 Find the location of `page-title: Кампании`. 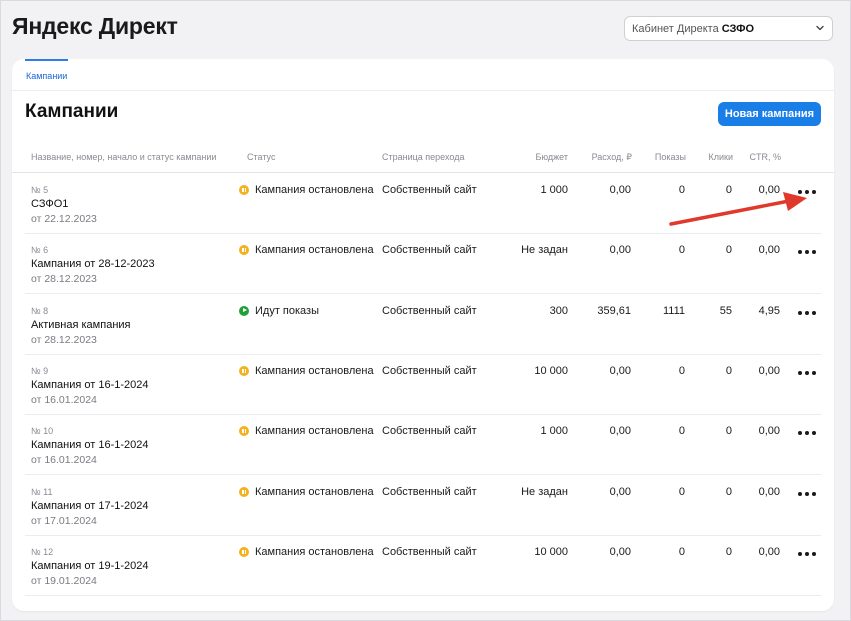

page-title: Кампании is located at coordinates (72, 111).